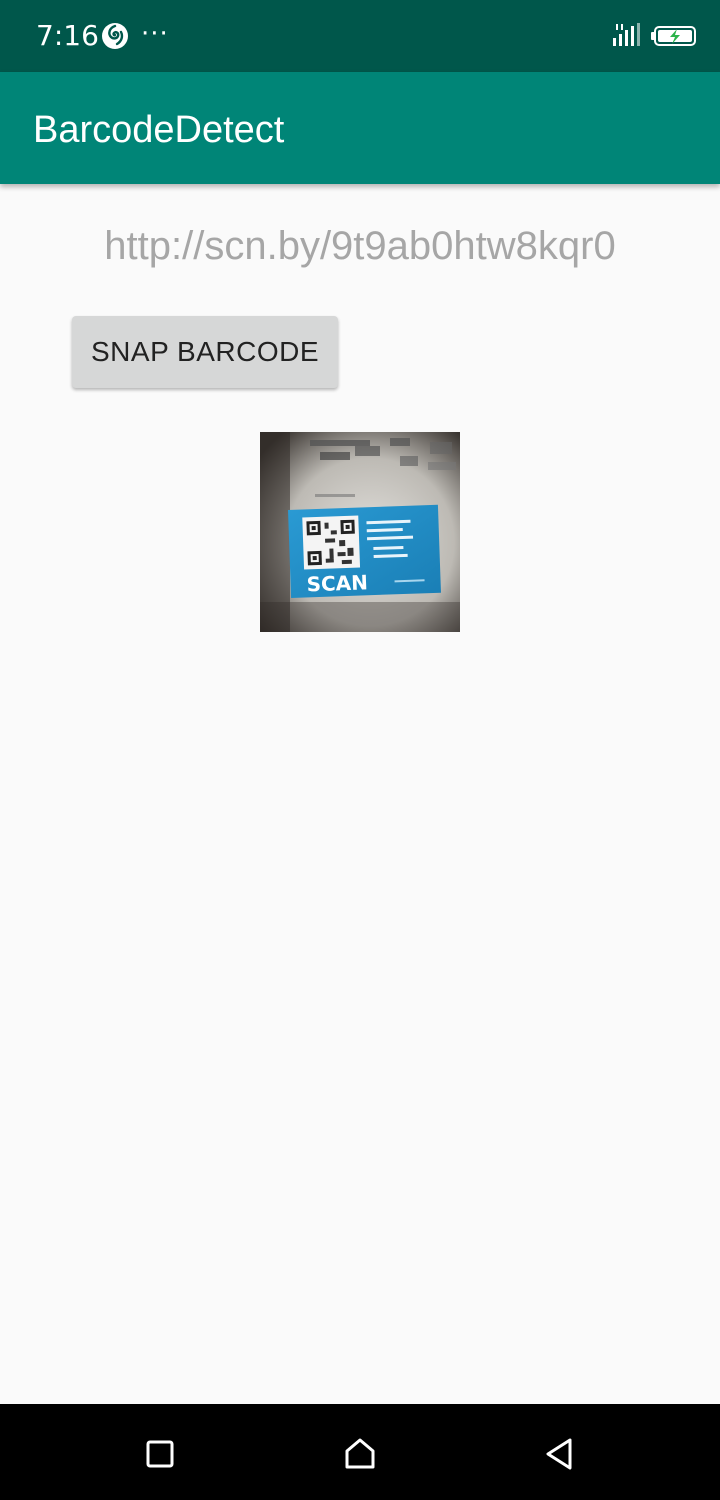 The width and height of the screenshot is (720, 1500). I want to click on barcode-photo-image: SCAN, so click(360, 532).